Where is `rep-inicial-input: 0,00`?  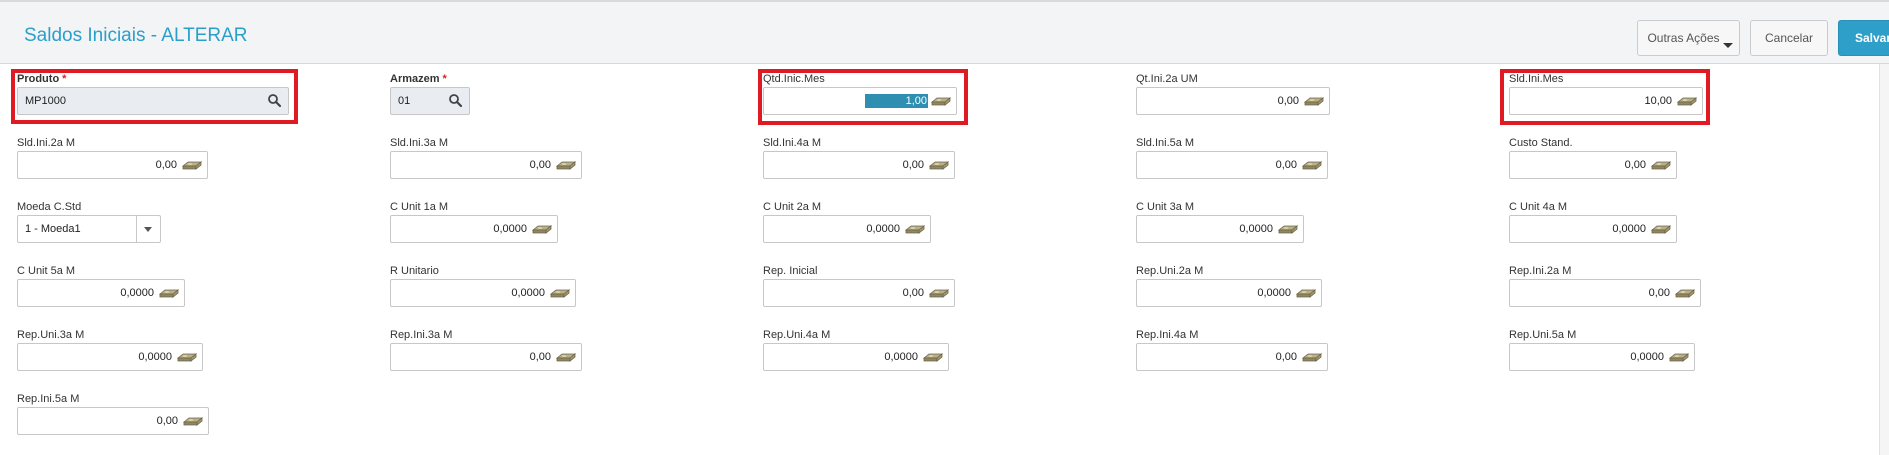
rep-inicial-input: 0,00 is located at coordinates (859, 293).